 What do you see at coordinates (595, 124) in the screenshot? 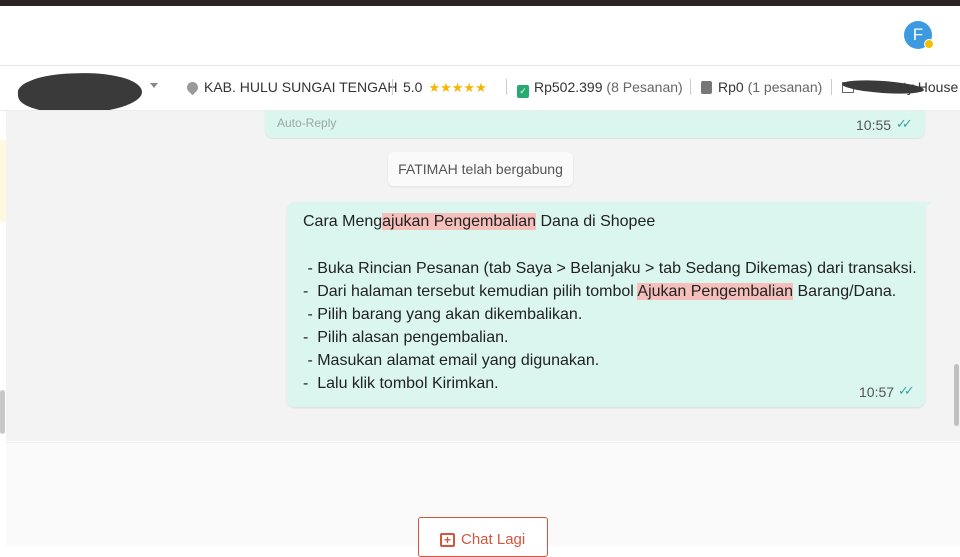
I see `previous-message-bubble: Auto-Reply 10:55 ✓✓` at bounding box center [595, 124].